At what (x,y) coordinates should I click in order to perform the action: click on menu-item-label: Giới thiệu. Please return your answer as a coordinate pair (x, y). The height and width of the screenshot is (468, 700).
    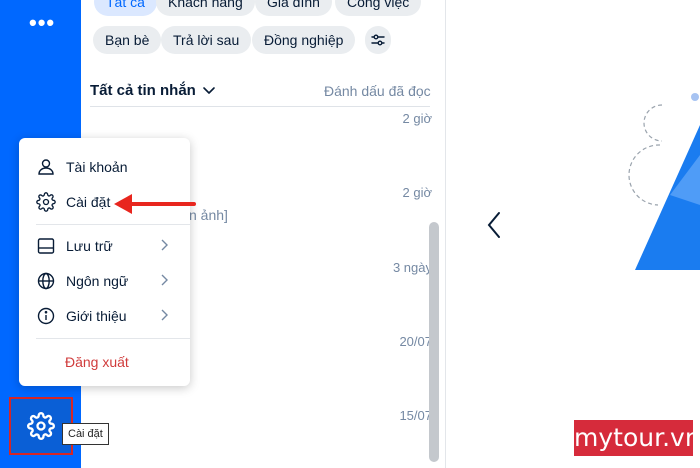
    Looking at the image, I should click on (96, 316).